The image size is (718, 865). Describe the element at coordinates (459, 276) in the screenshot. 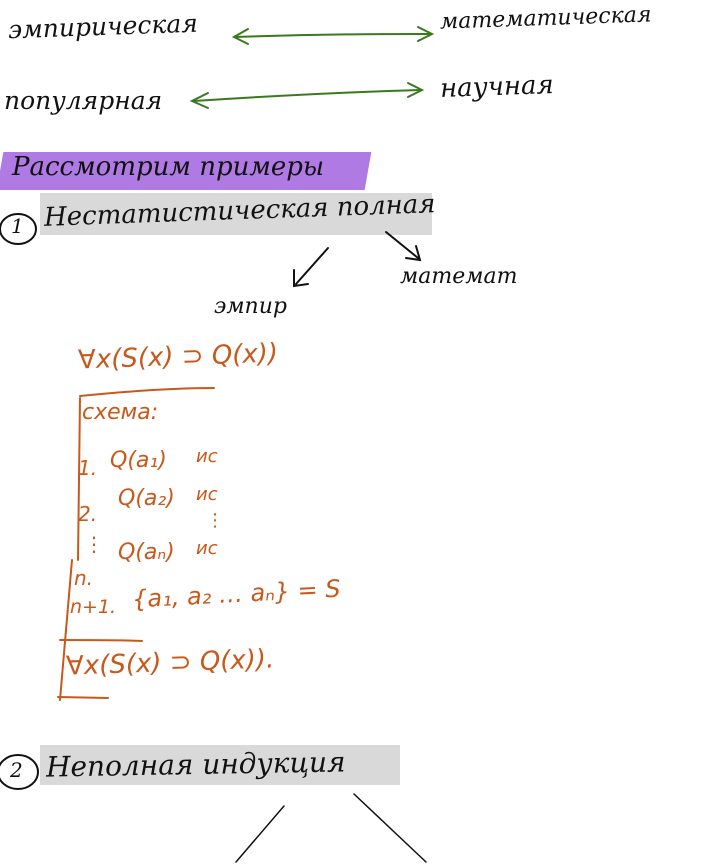

I see `item1-branch-right: математ` at that location.